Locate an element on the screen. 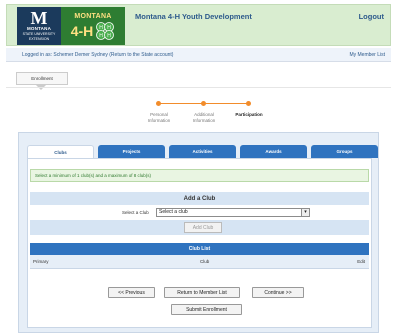 This screenshot has width=397, height=333. montana-wordmark: MONTANA is located at coordinates (93, 16).